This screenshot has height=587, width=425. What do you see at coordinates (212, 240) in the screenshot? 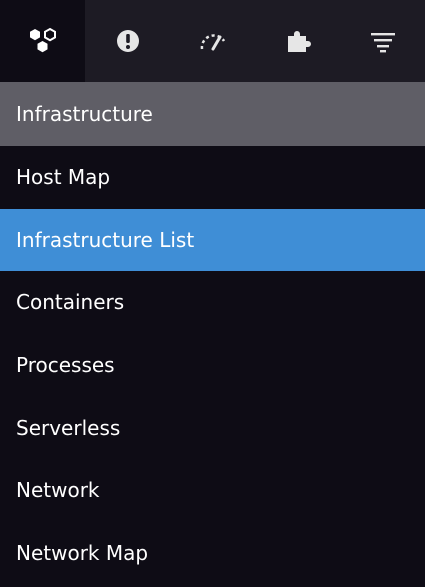
I see `nav-item-infrastructure-list: Infrastructure List` at bounding box center [212, 240].